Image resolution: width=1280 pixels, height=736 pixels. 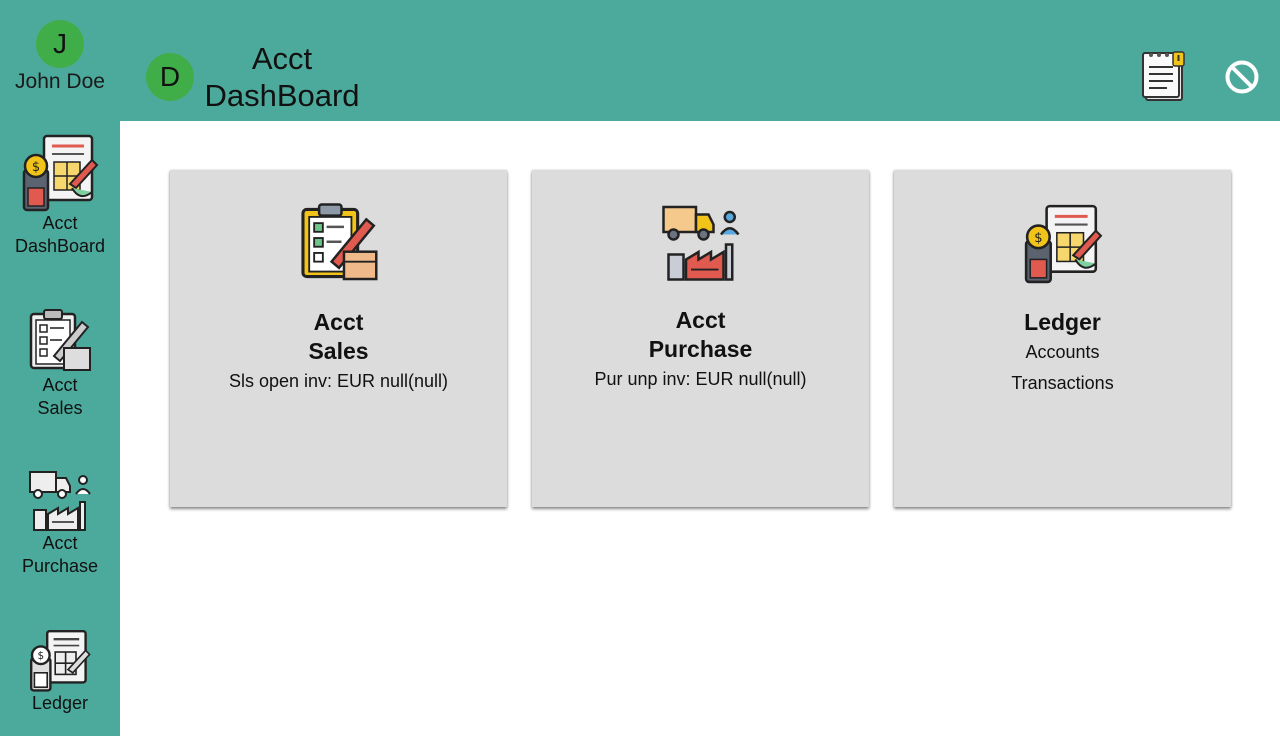 What do you see at coordinates (60, 554) in the screenshot?
I see `sidebar-item-label: Acct Purchase` at bounding box center [60, 554].